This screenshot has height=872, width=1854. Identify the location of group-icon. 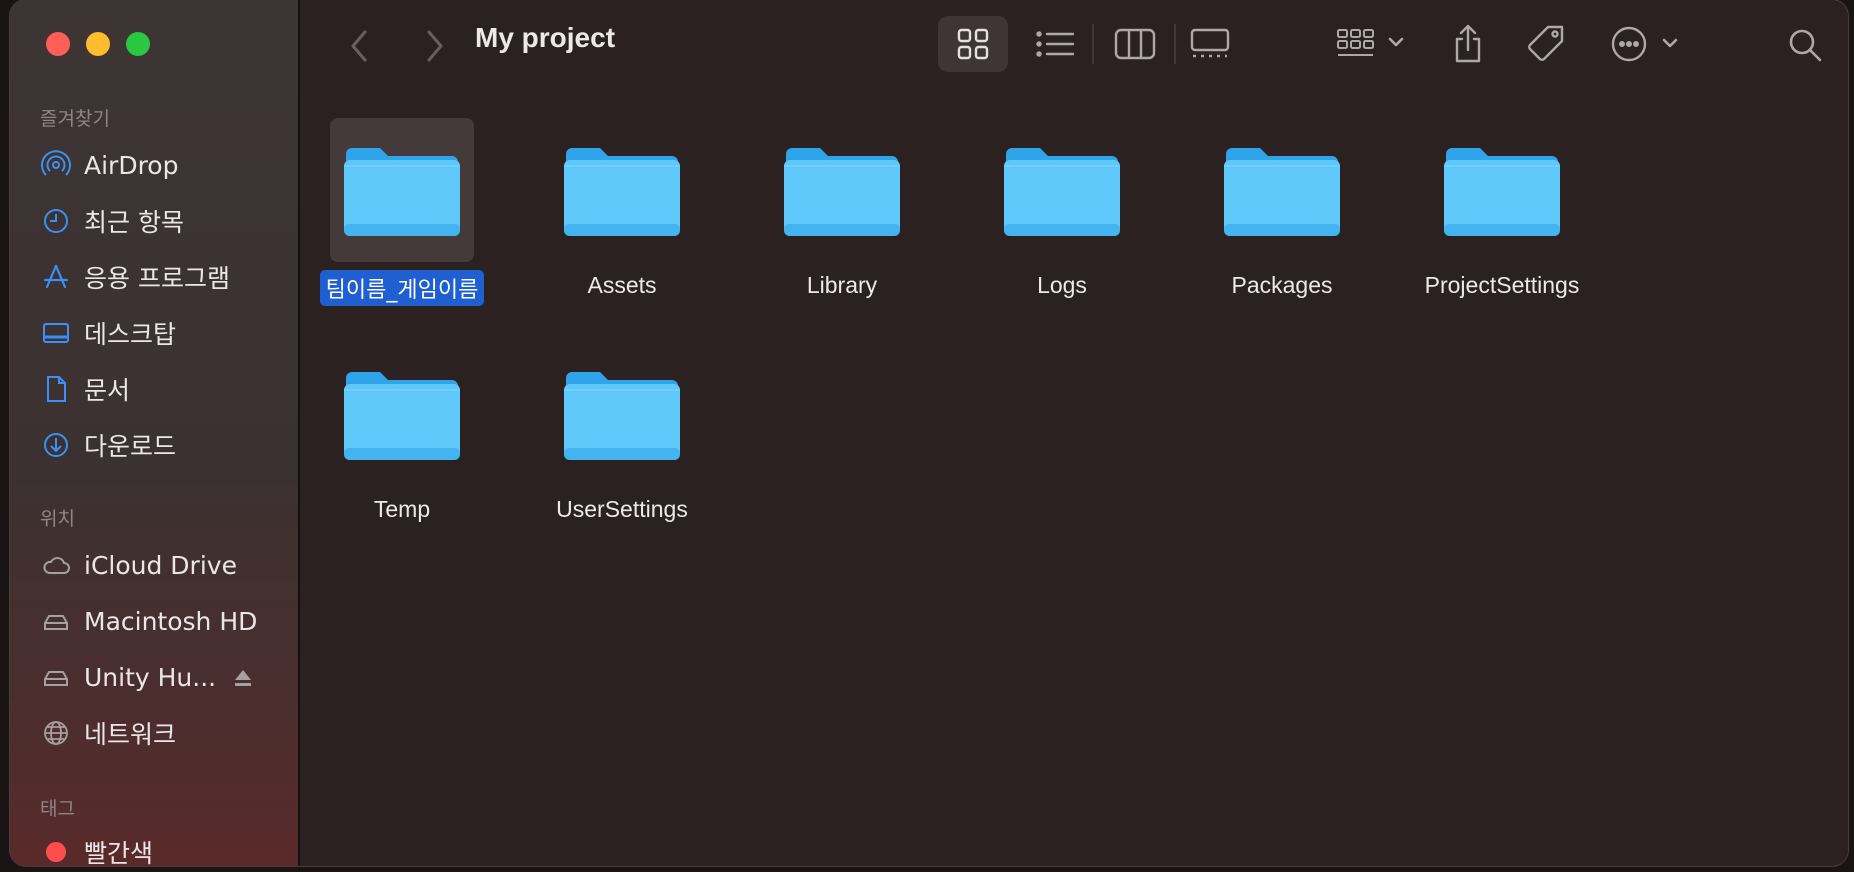
(1370, 42).